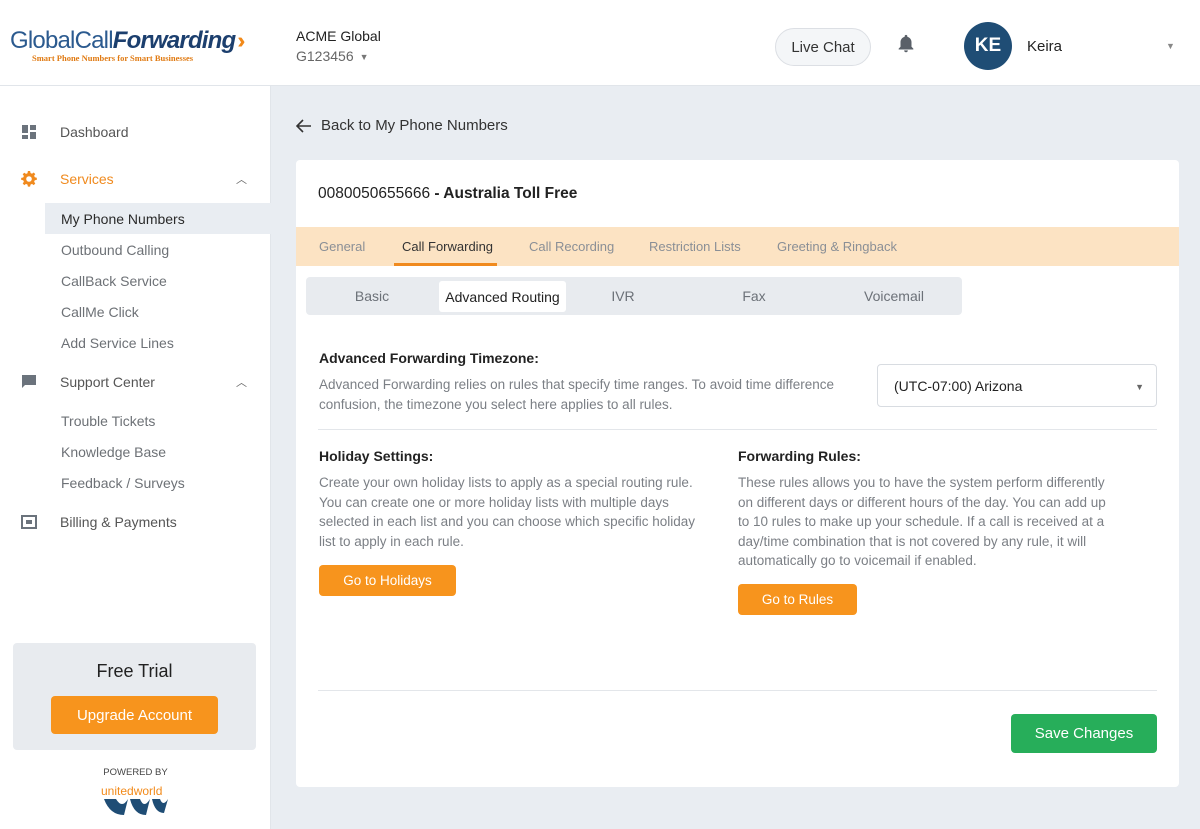  Describe the element at coordinates (237, 40) in the screenshot. I see `logo-arrows-icon: ›››` at that location.